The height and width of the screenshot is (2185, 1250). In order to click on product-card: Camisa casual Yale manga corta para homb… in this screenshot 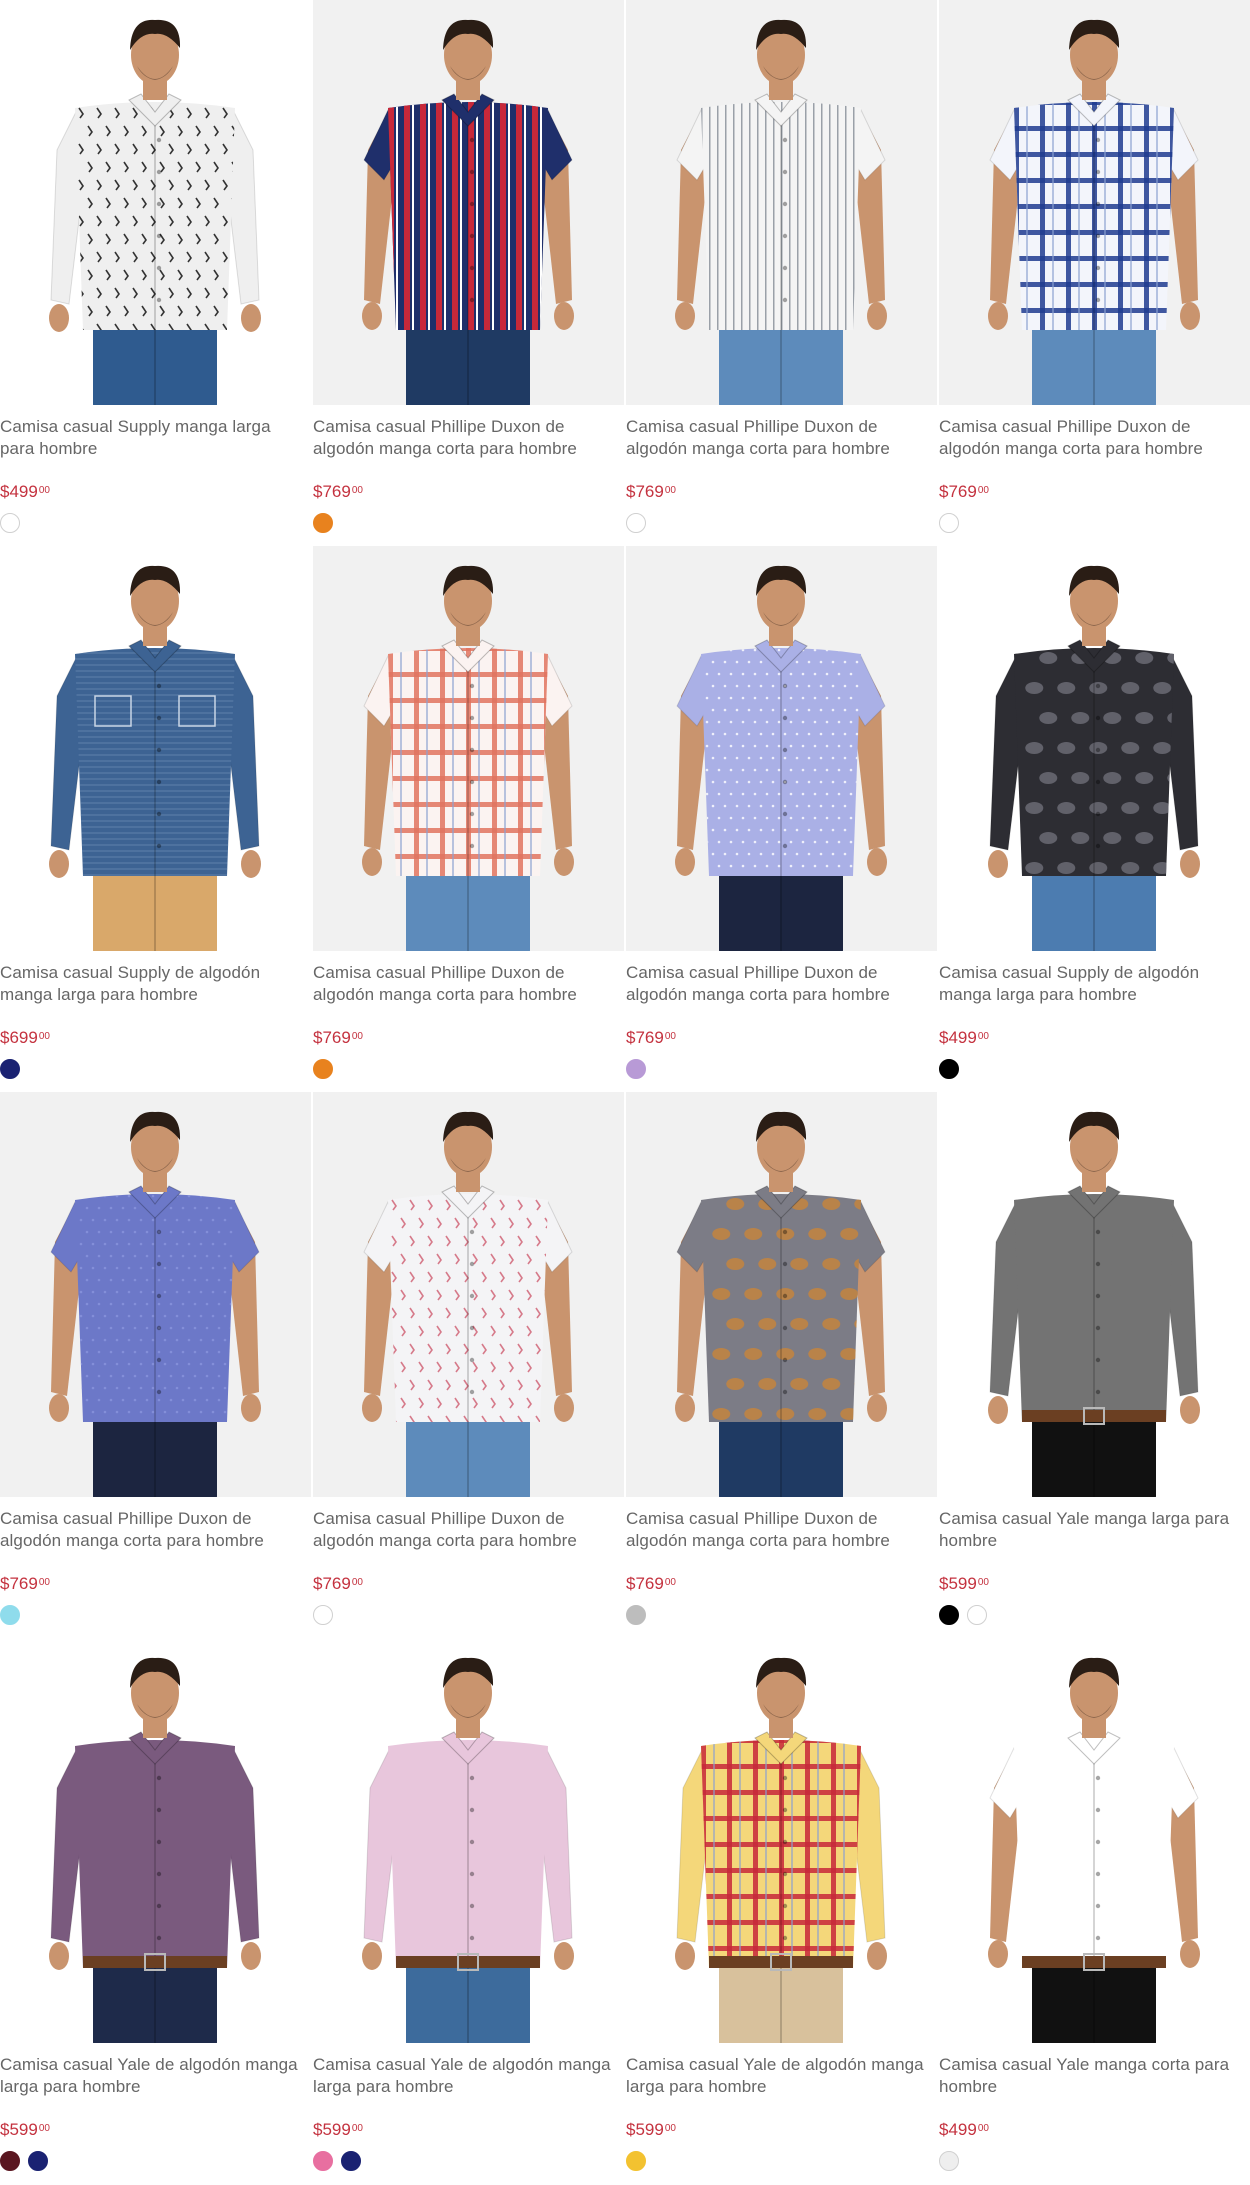, I will do `click(1094, 1911)`.